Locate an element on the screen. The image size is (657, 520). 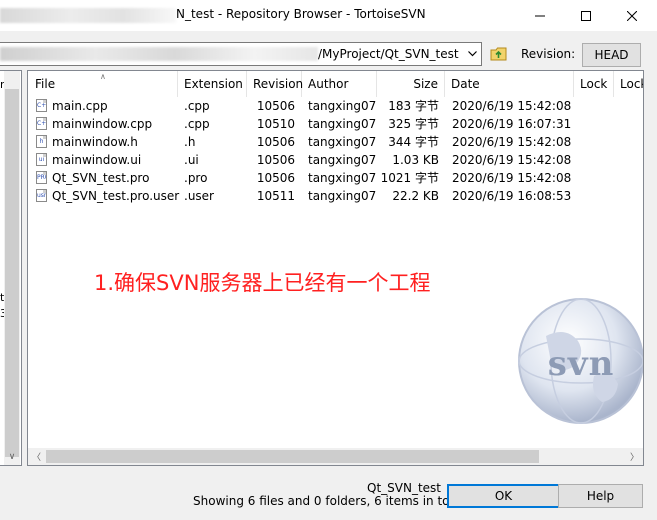
pro-file-icon: PRO is located at coordinates (41, 177).